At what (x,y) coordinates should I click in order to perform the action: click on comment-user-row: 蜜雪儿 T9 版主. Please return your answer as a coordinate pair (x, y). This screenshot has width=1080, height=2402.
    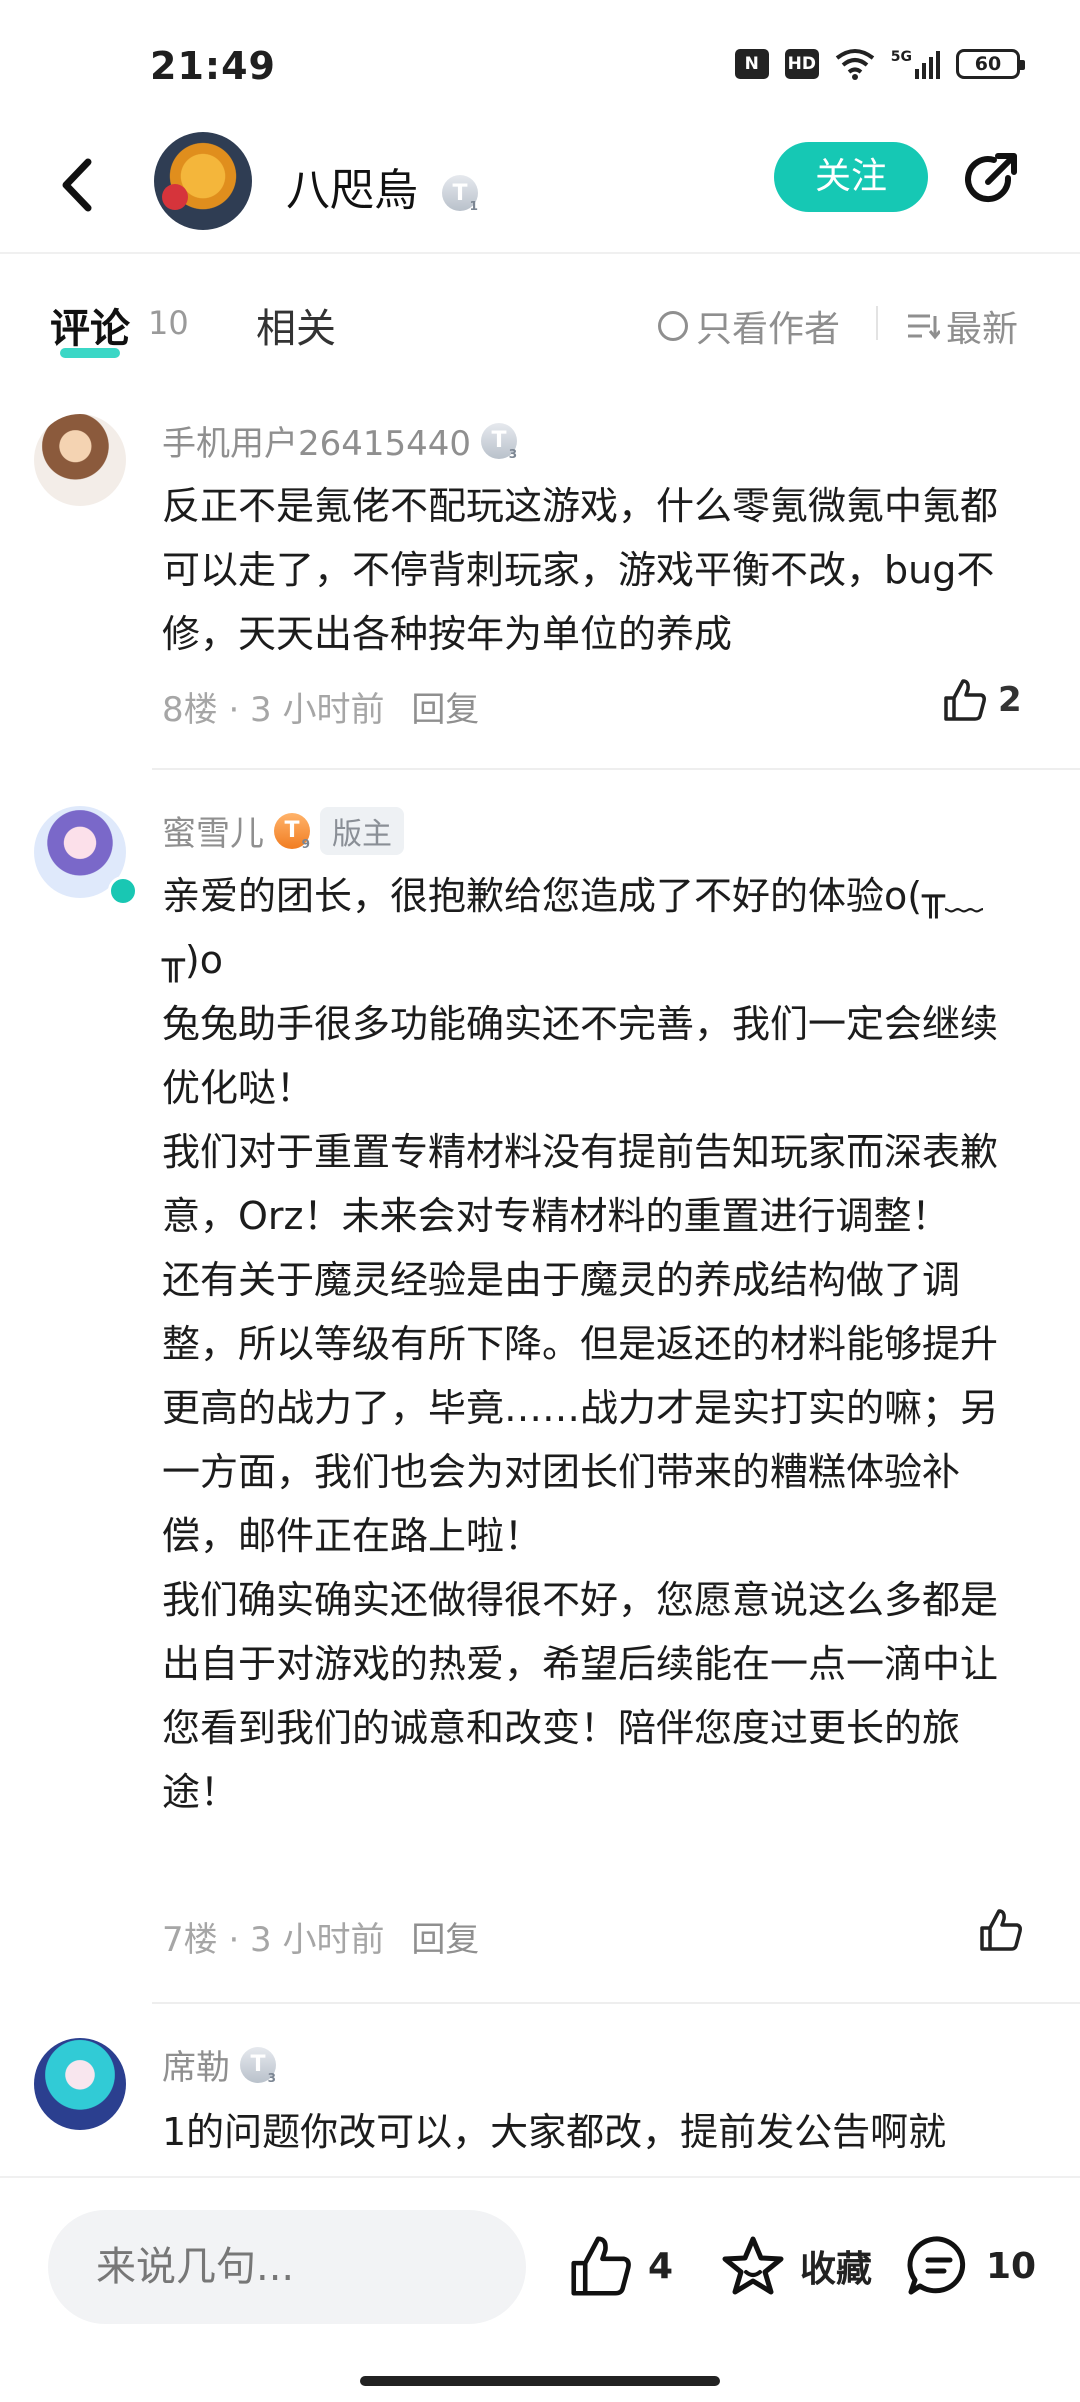
    Looking at the image, I should click on (283, 830).